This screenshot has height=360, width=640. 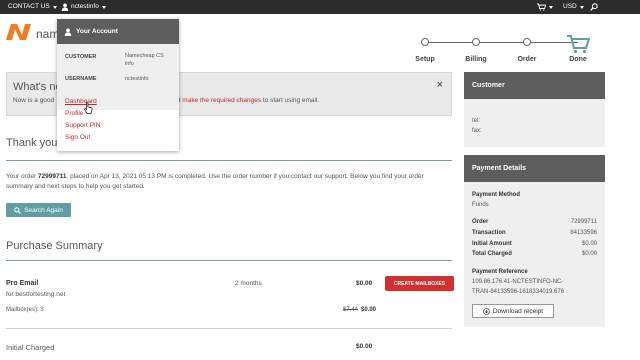 I want to click on initial-charged-value: $0.00, so click(x=364, y=346).